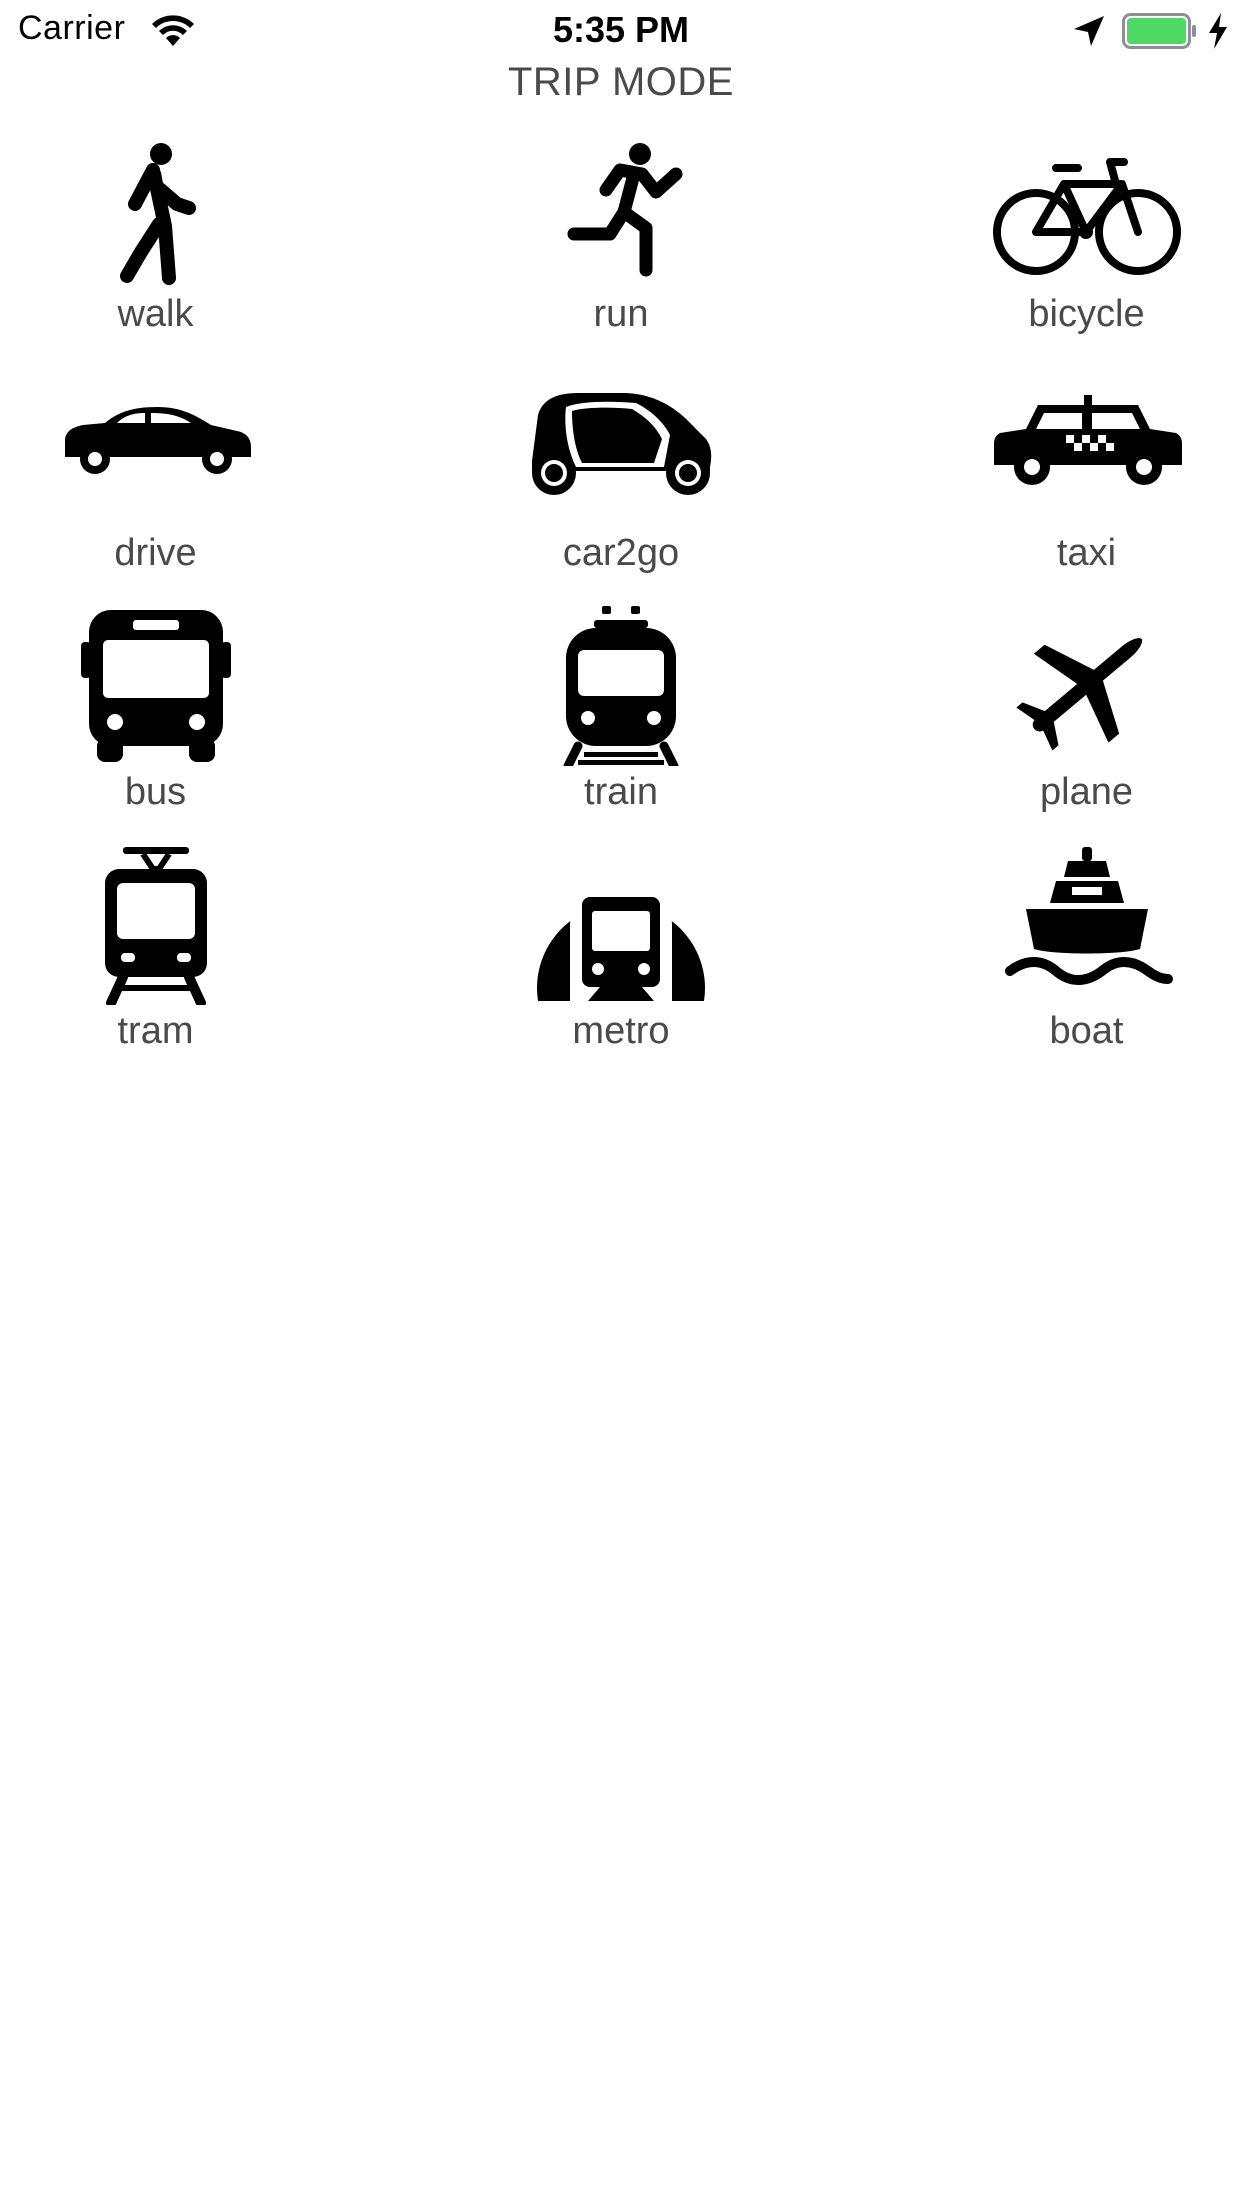 The height and width of the screenshot is (2208, 1242). What do you see at coordinates (1088, 916) in the screenshot?
I see `boat-icon` at bounding box center [1088, 916].